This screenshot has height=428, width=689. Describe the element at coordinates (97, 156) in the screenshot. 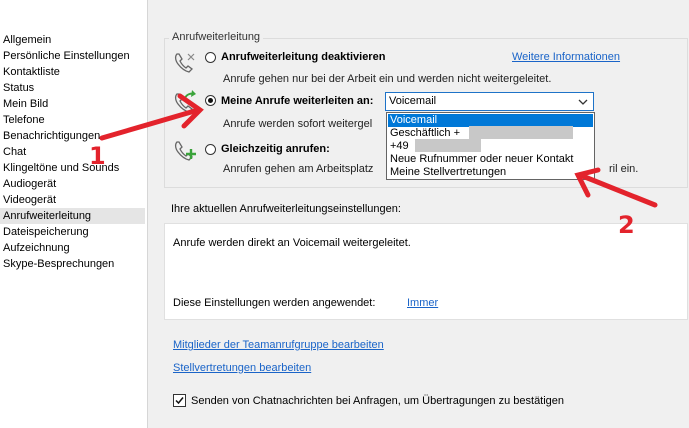

I see `annotation-marker-1: 1` at that location.